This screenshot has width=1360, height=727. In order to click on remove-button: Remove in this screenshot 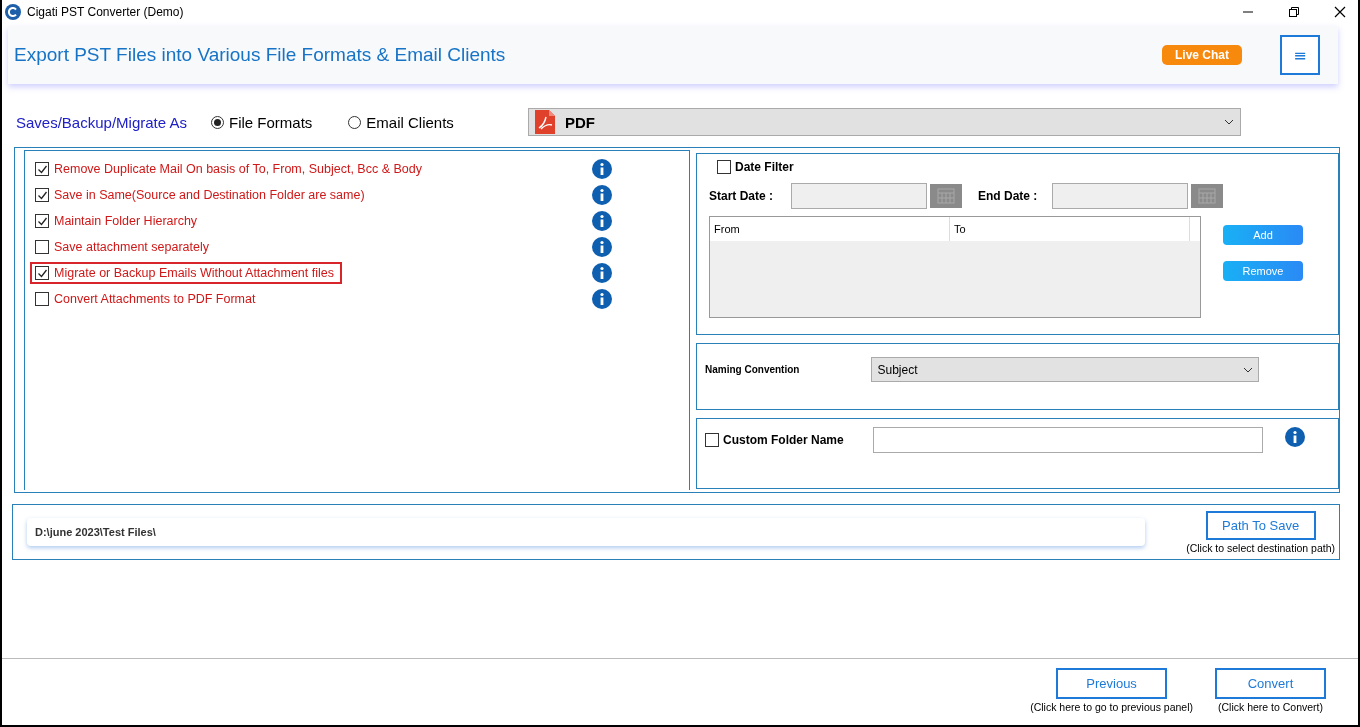, I will do `click(1263, 271)`.